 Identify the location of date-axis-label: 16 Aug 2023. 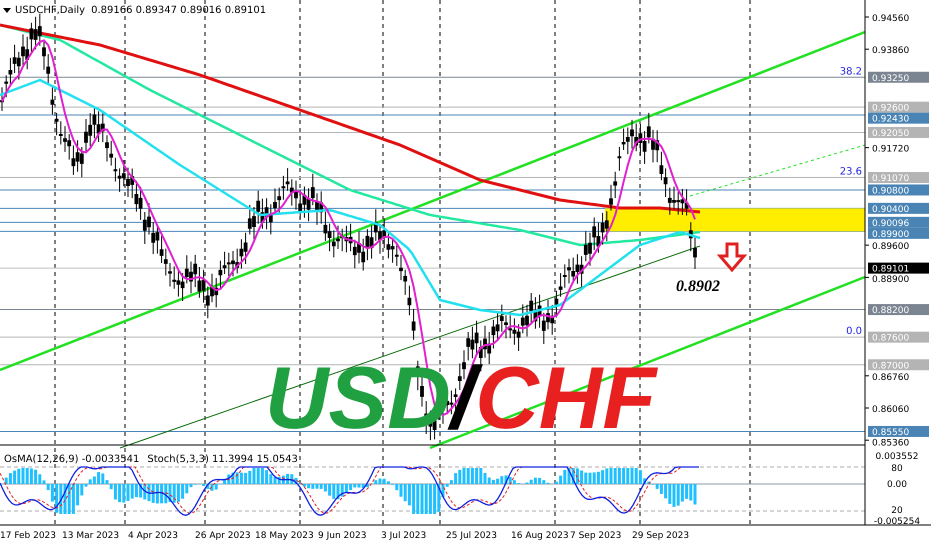
(540, 536).